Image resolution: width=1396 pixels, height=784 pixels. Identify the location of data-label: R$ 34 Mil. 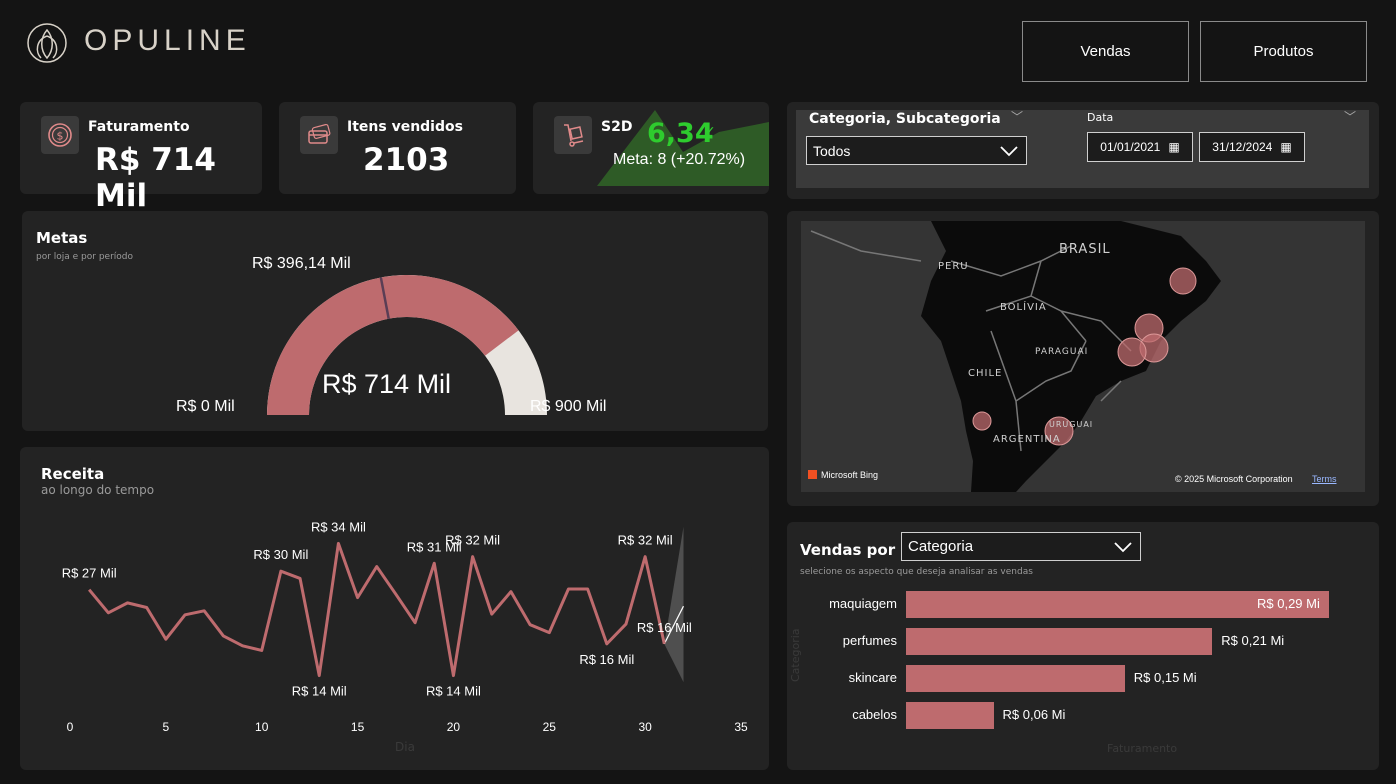
(338, 526).